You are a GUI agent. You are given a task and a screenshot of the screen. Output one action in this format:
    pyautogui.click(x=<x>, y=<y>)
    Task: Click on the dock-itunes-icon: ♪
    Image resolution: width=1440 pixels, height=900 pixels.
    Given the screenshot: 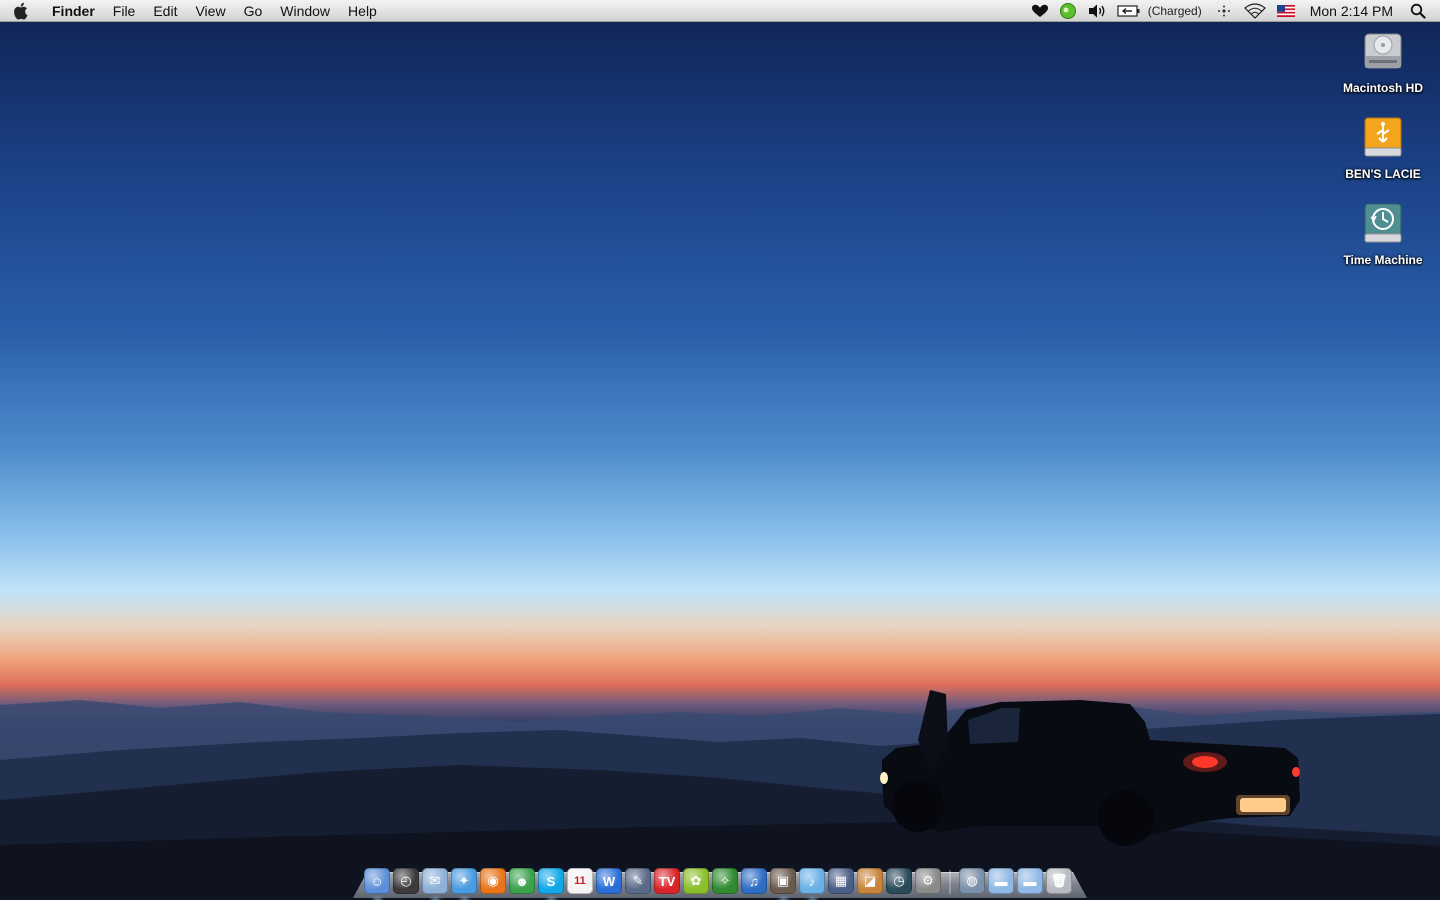 What is the action you would take?
    pyautogui.click(x=812, y=881)
    